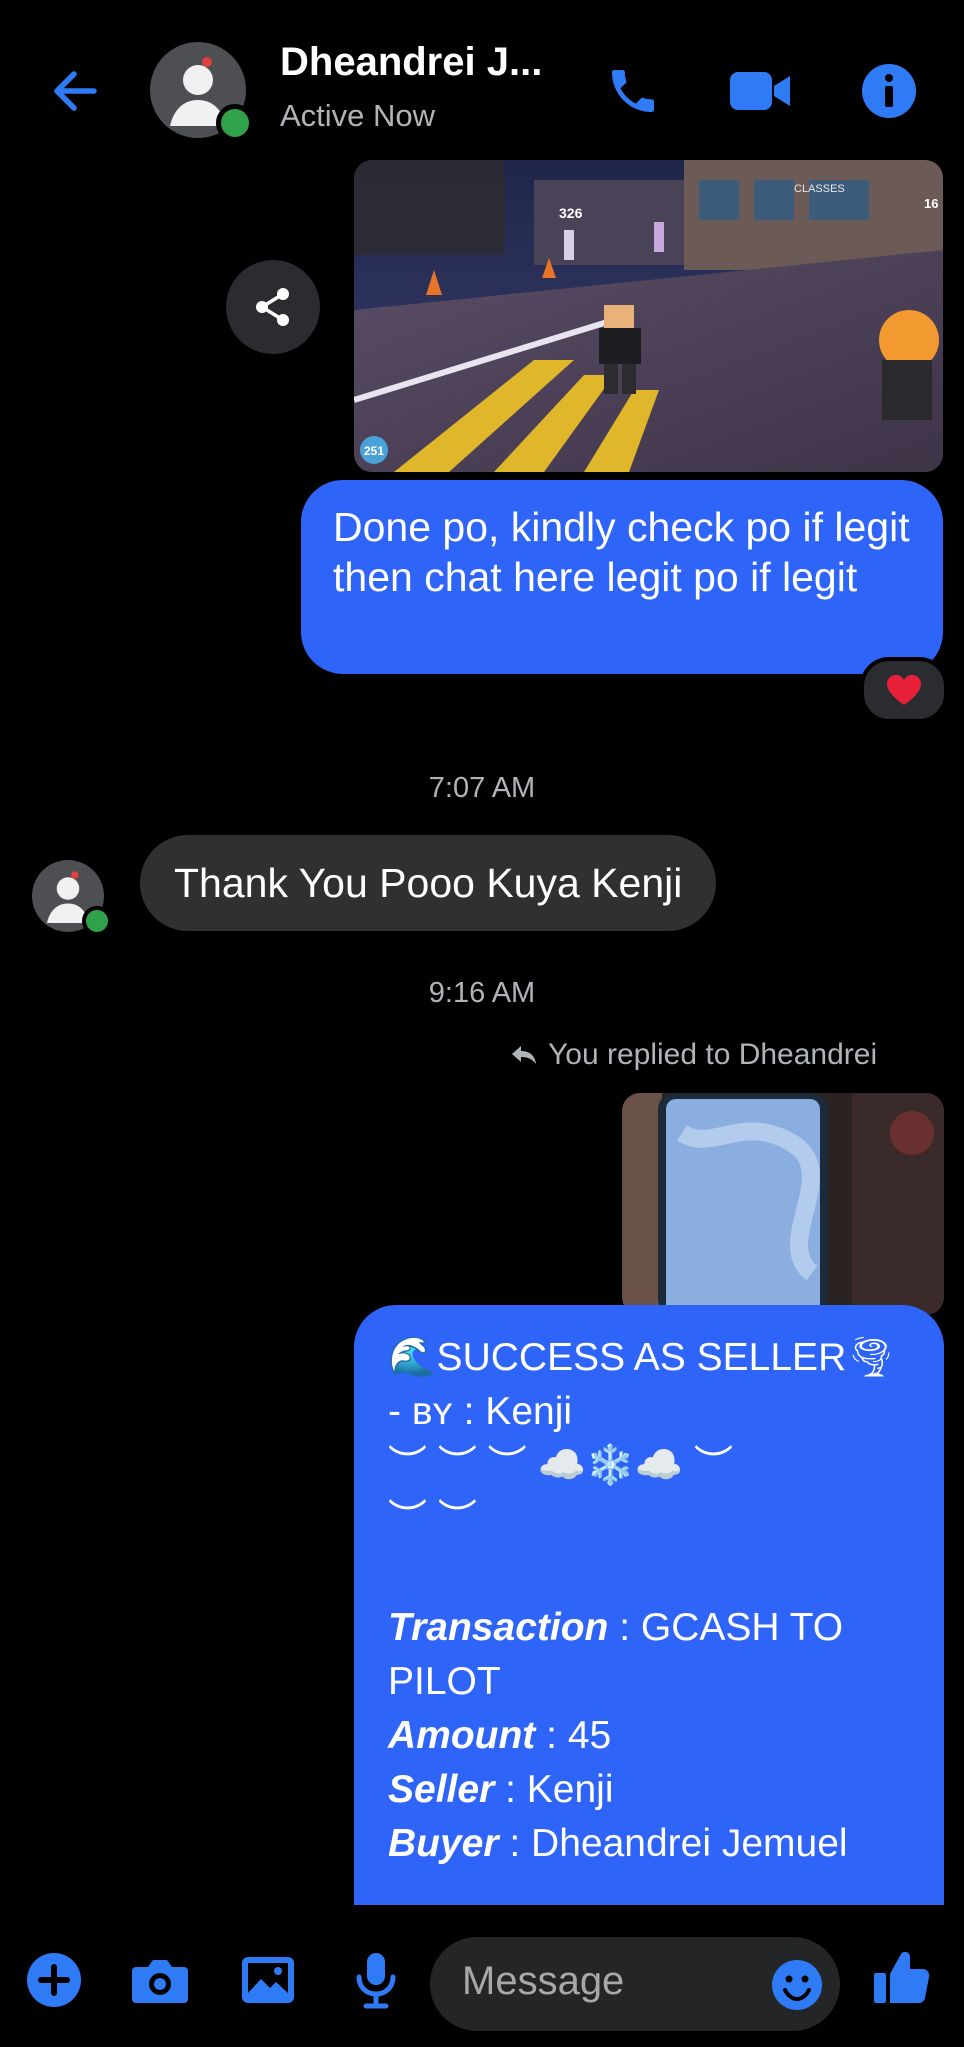 This screenshot has width=964, height=2047. Describe the element at coordinates (616, 1627) in the screenshot. I see `receipt-transaction: Transaction : GCASH TO` at that location.